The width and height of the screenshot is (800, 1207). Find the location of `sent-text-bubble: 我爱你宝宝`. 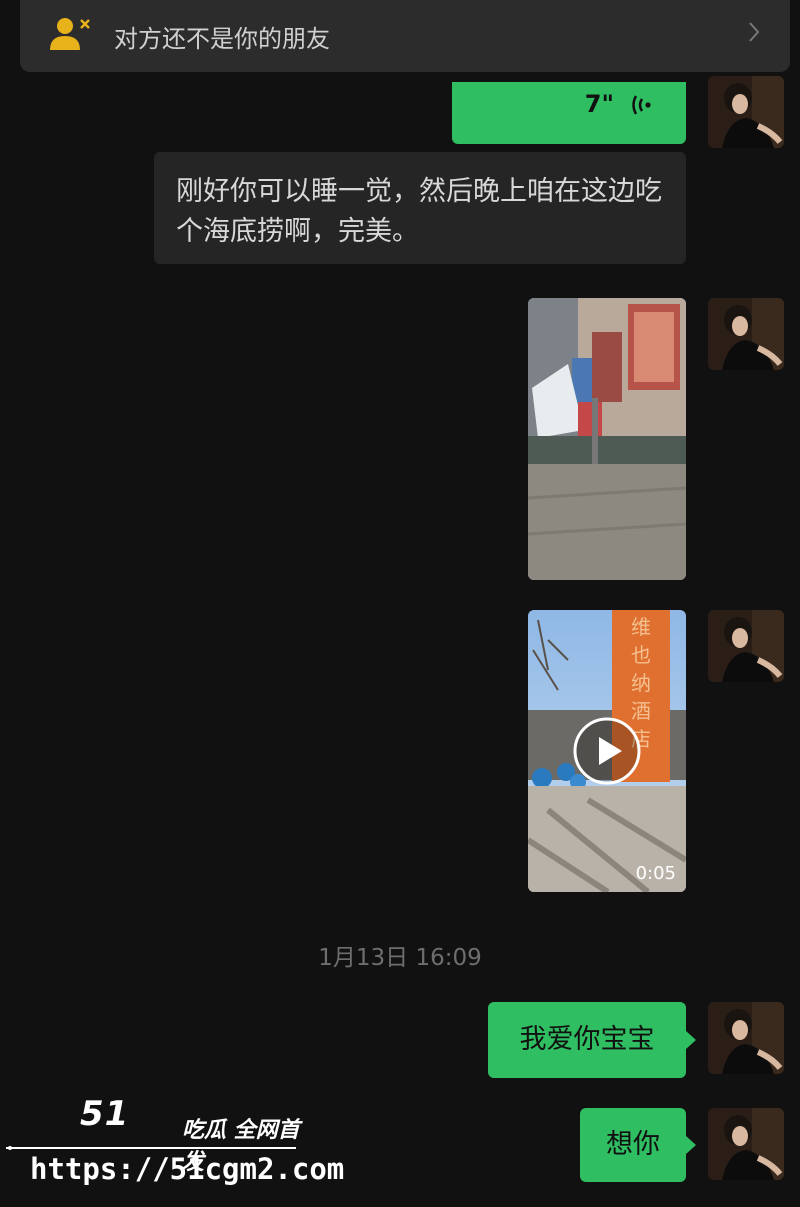

sent-text-bubble: 我爱你宝宝 is located at coordinates (592, 1040).